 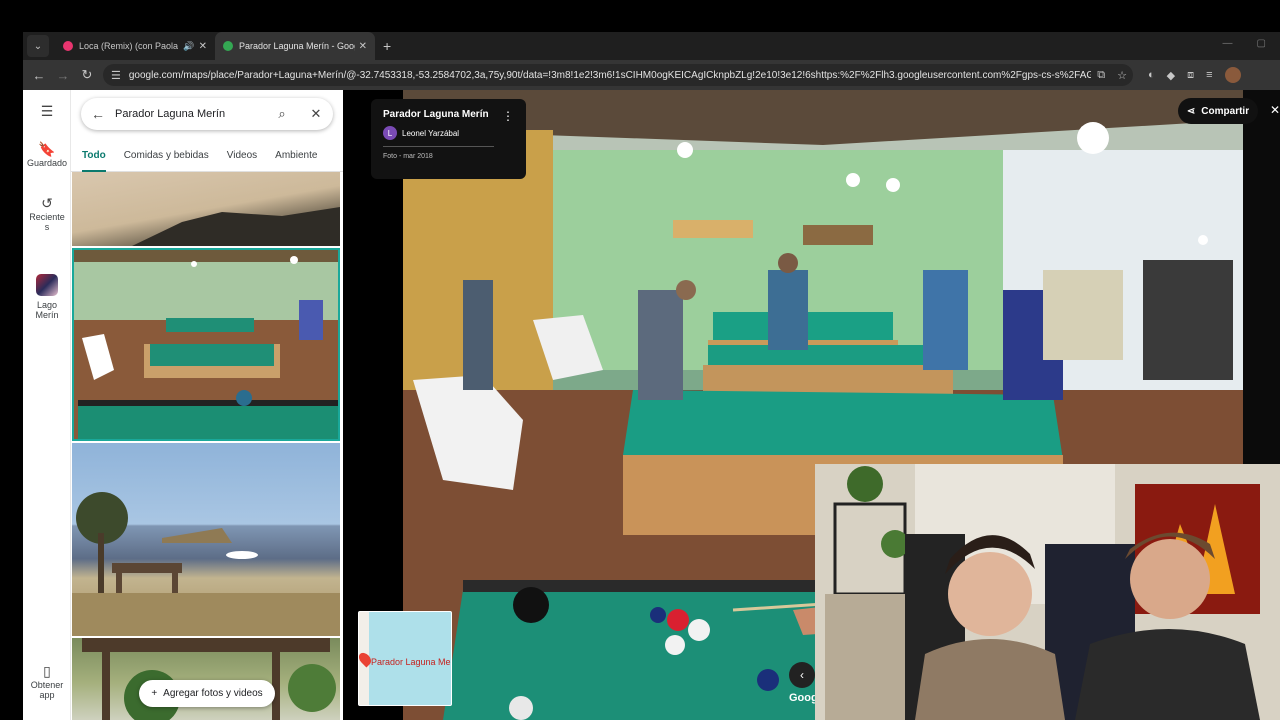 I want to click on rail-get-app-label: Obtener app, so click(x=47, y=690).